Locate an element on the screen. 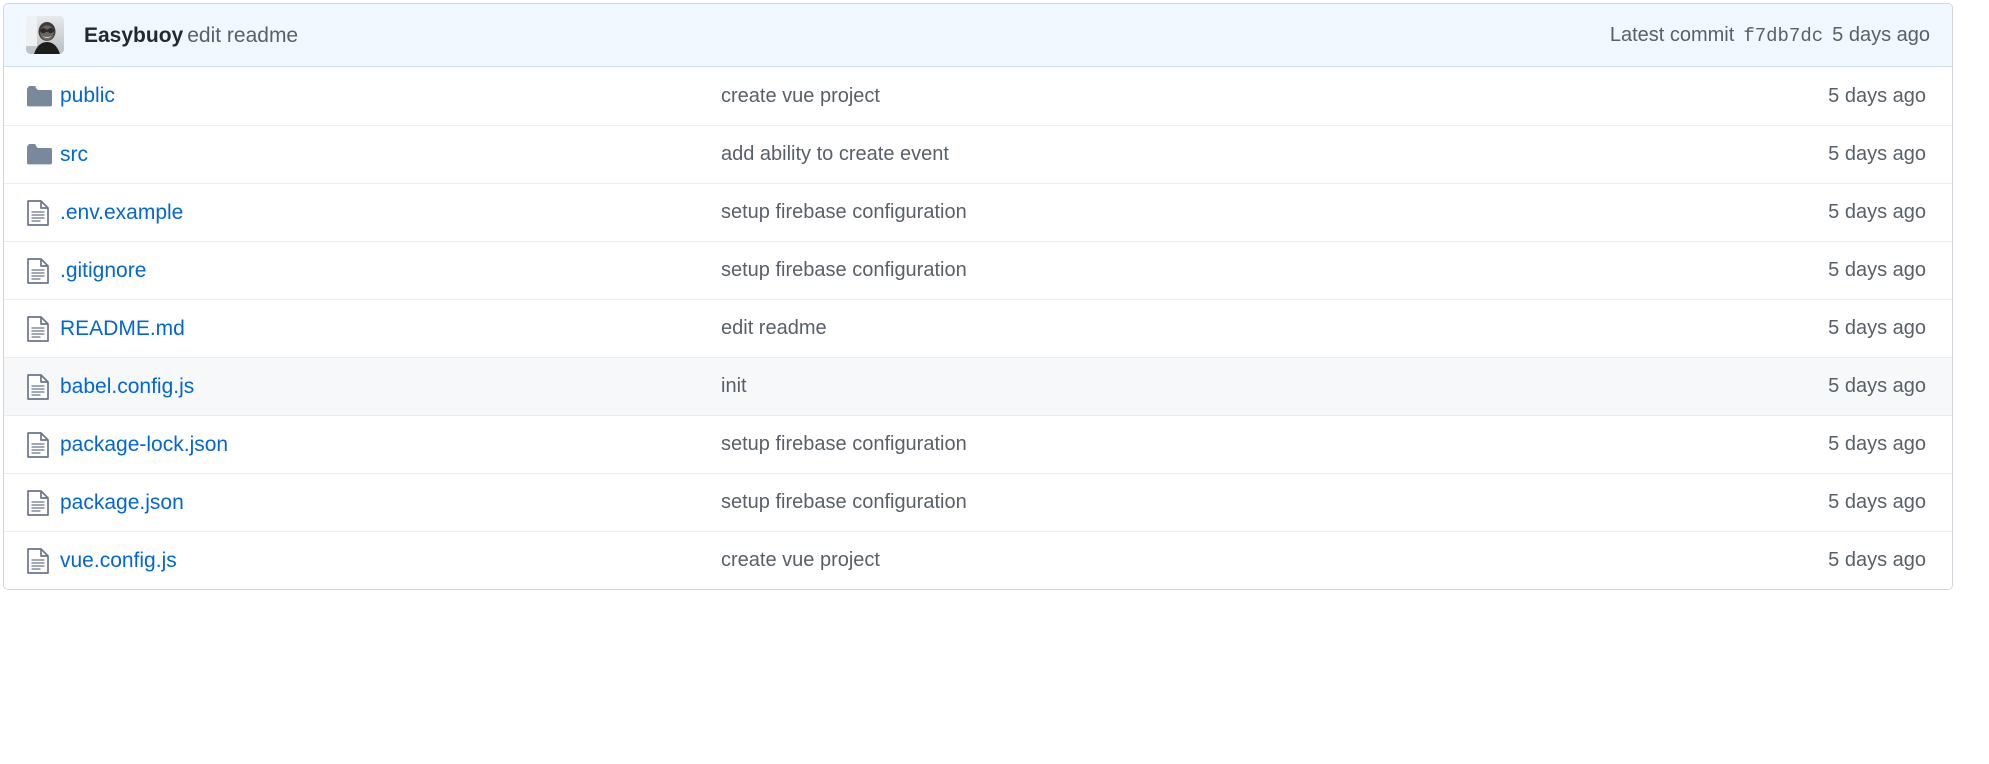 The height and width of the screenshot is (764, 1989). table-row: babel.config.js init 5 days ago is located at coordinates (978, 386).